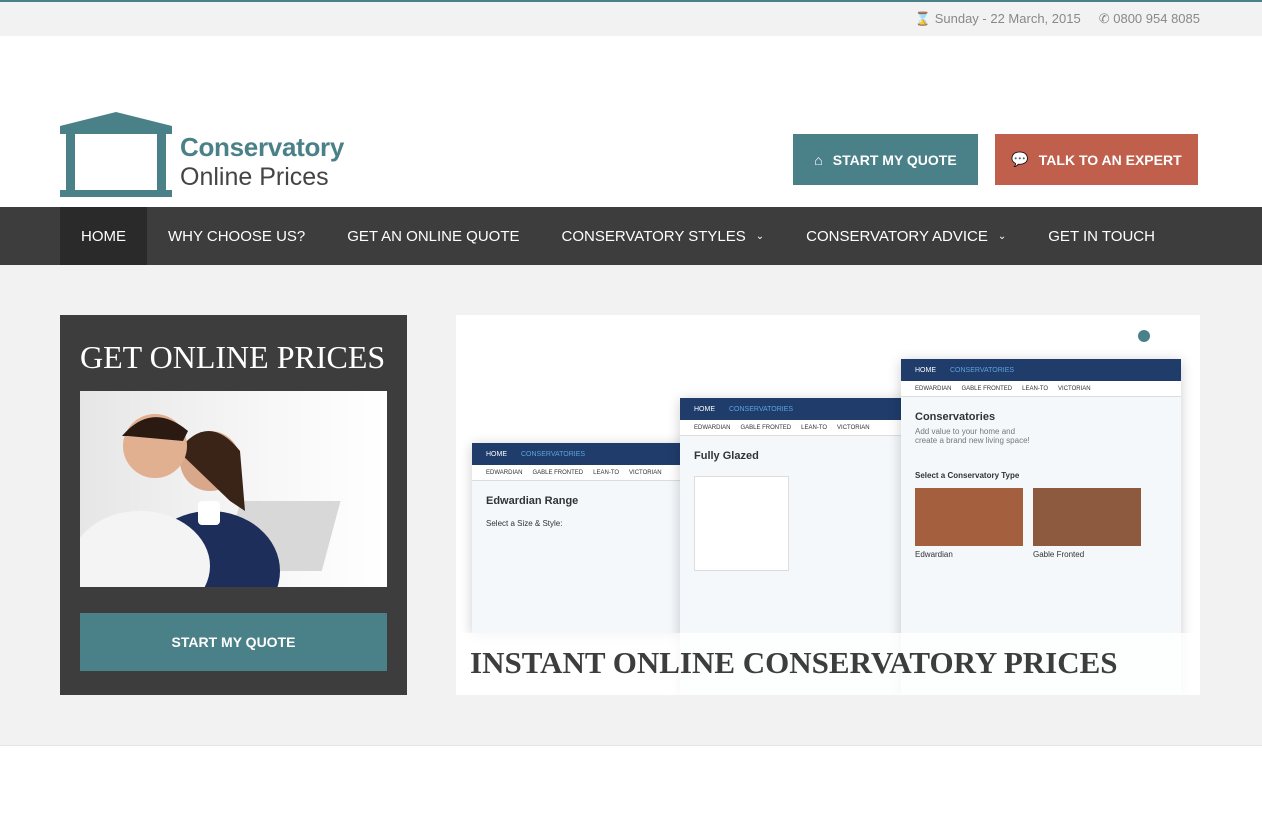 This screenshot has width=1262, height=838. I want to click on nav-why-choose-us: WHY CHOOSE US?, so click(236, 236).